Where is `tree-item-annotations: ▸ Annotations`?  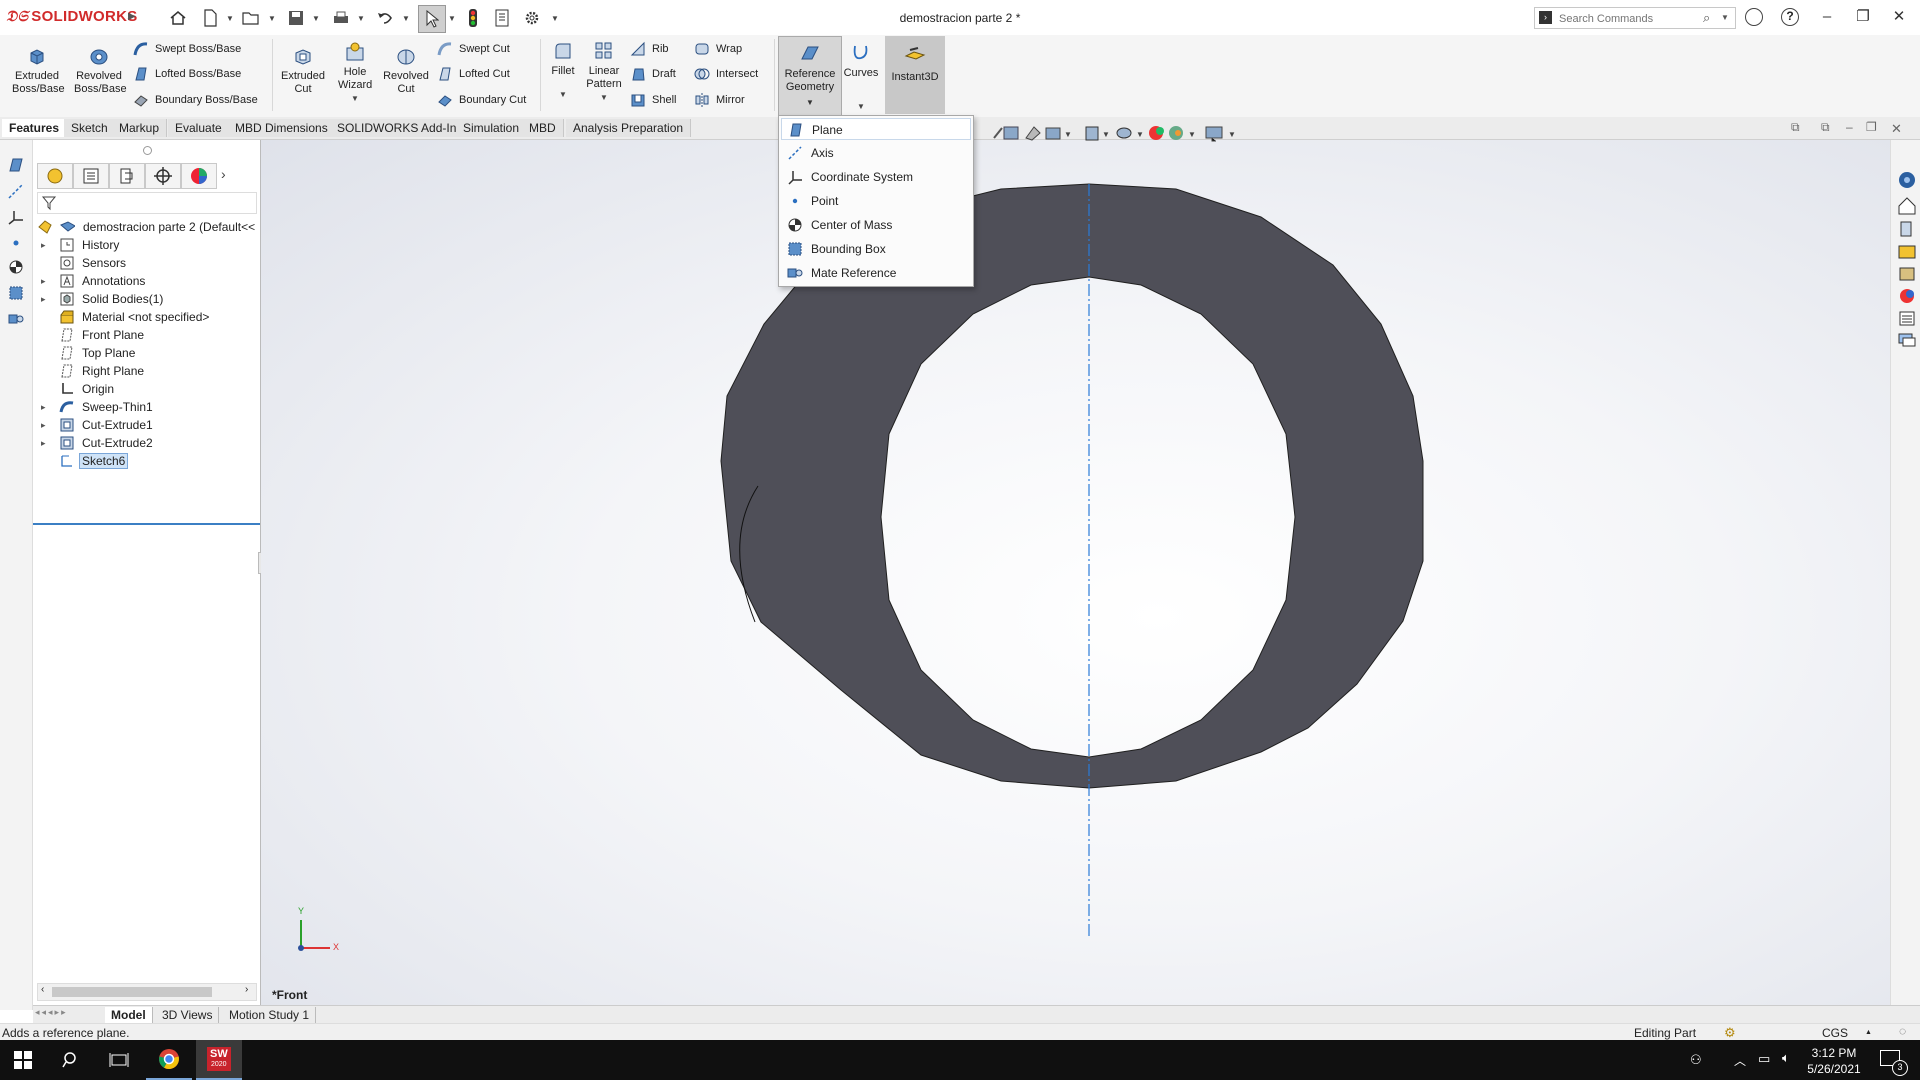 tree-item-annotations: ▸ Annotations is located at coordinates (146, 281).